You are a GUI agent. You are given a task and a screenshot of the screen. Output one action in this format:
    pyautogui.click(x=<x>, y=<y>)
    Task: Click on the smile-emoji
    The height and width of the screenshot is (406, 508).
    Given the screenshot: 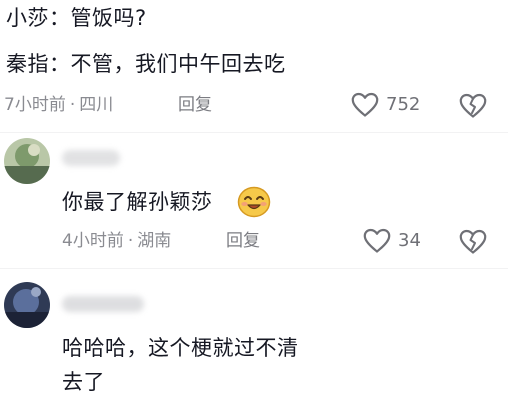 What is the action you would take?
    pyautogui.click(x=254, y=202)
    